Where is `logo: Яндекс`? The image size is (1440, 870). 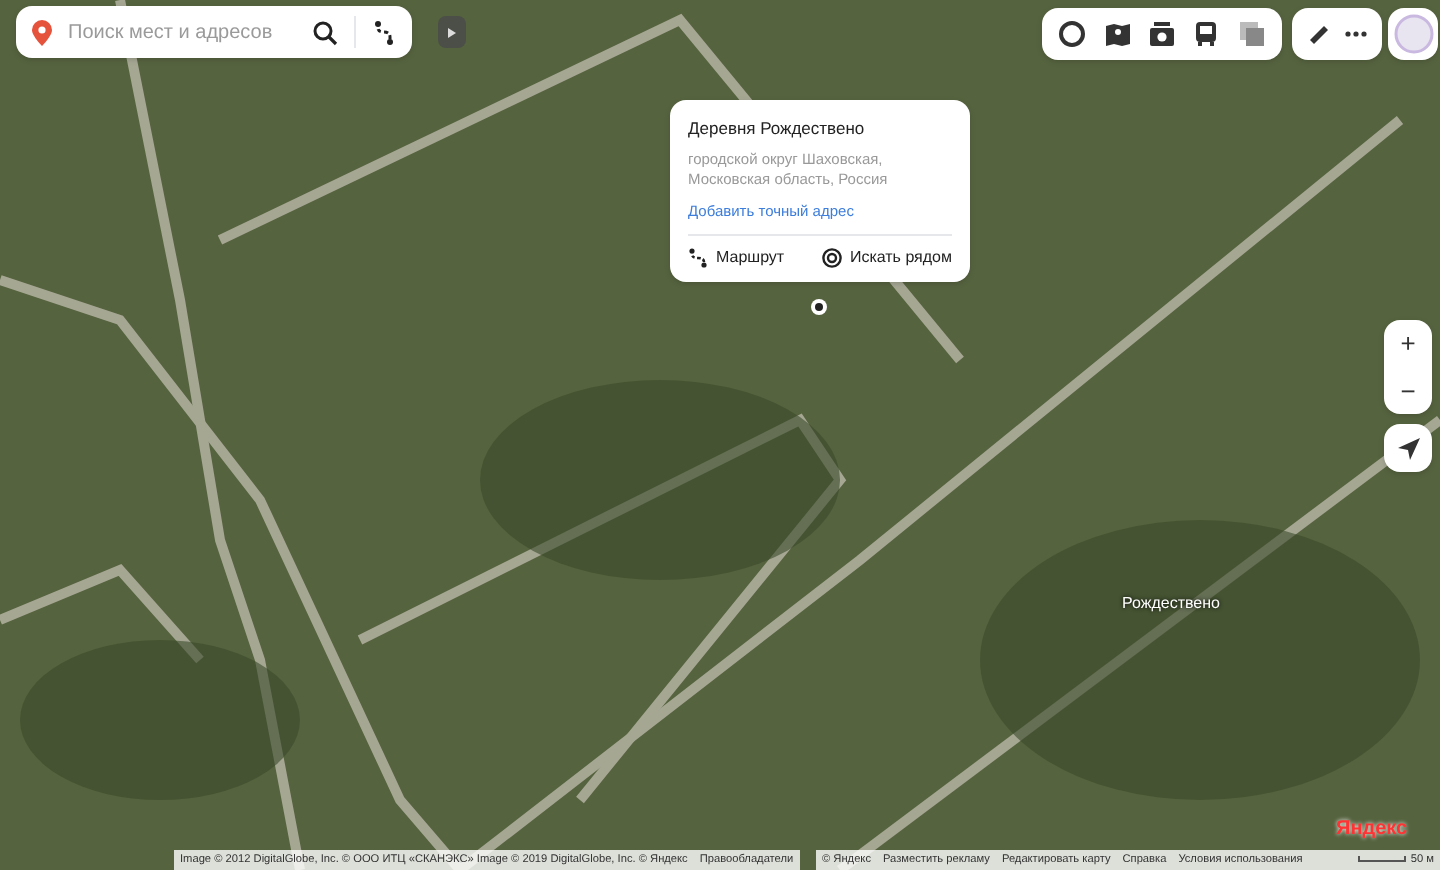 logo: Яндекс is located at coordinates (1372, 830).